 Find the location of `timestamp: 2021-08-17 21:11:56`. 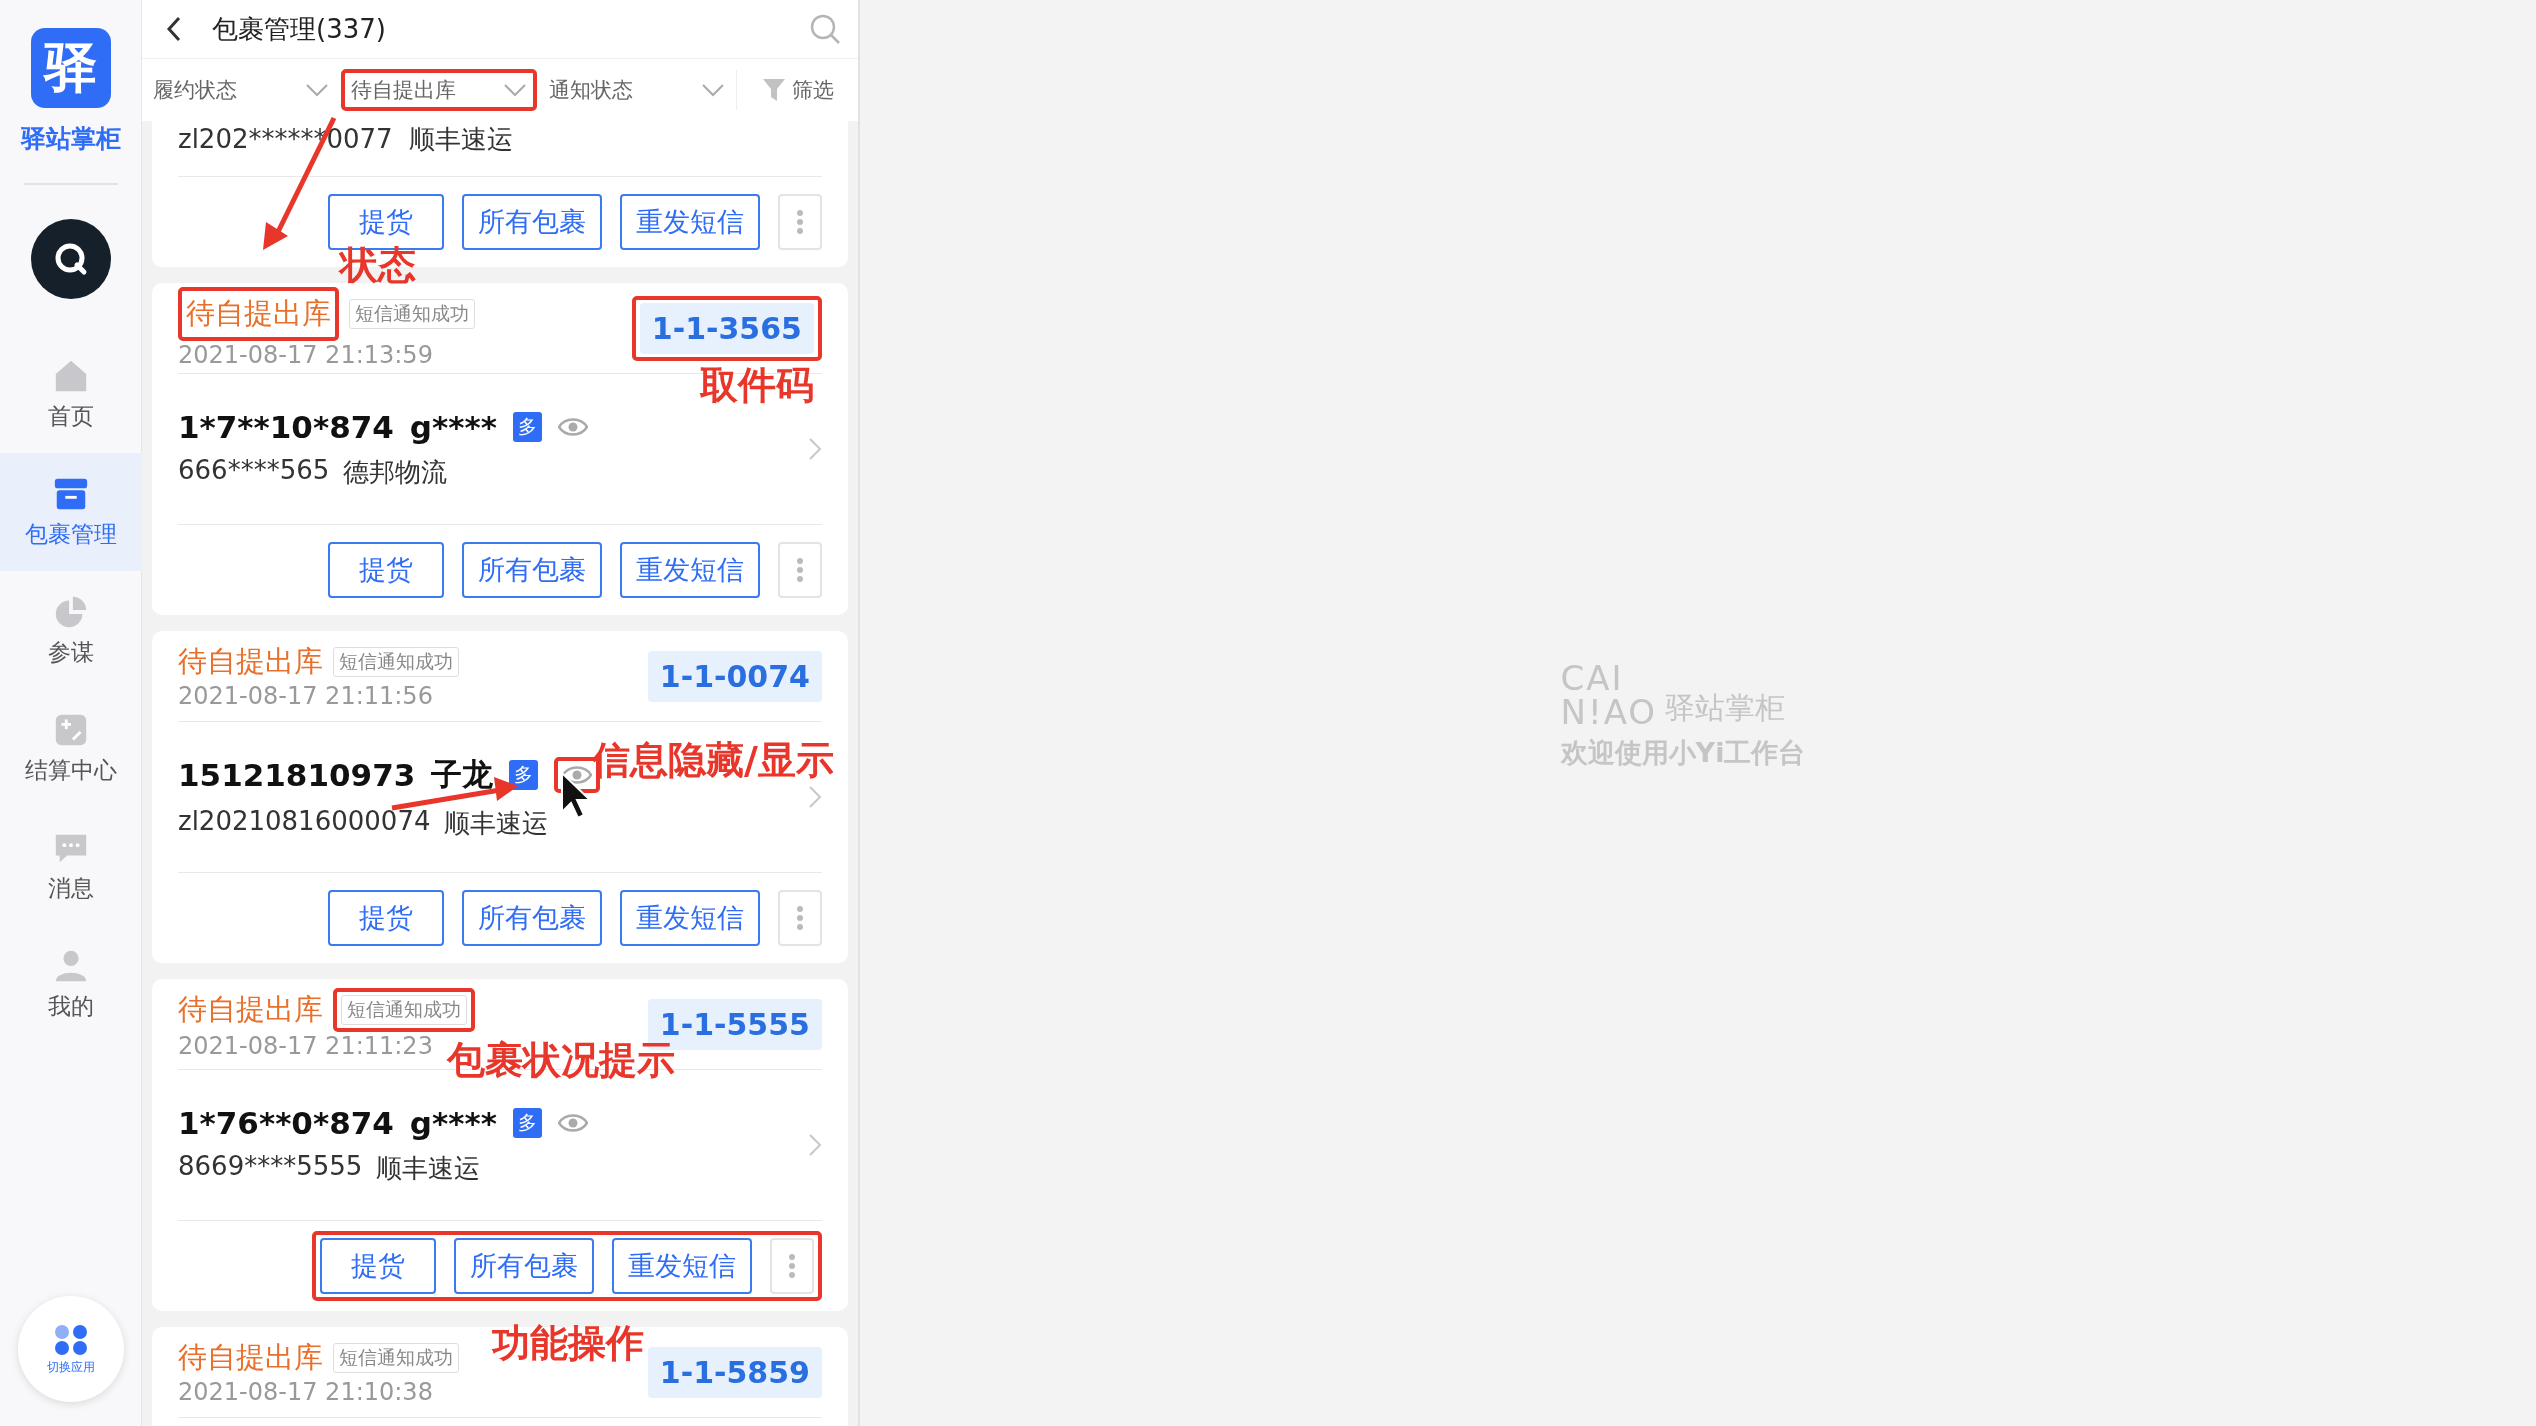

timestamp: 2021-08-17 21:11:56 is located at coordinates (306, 696).